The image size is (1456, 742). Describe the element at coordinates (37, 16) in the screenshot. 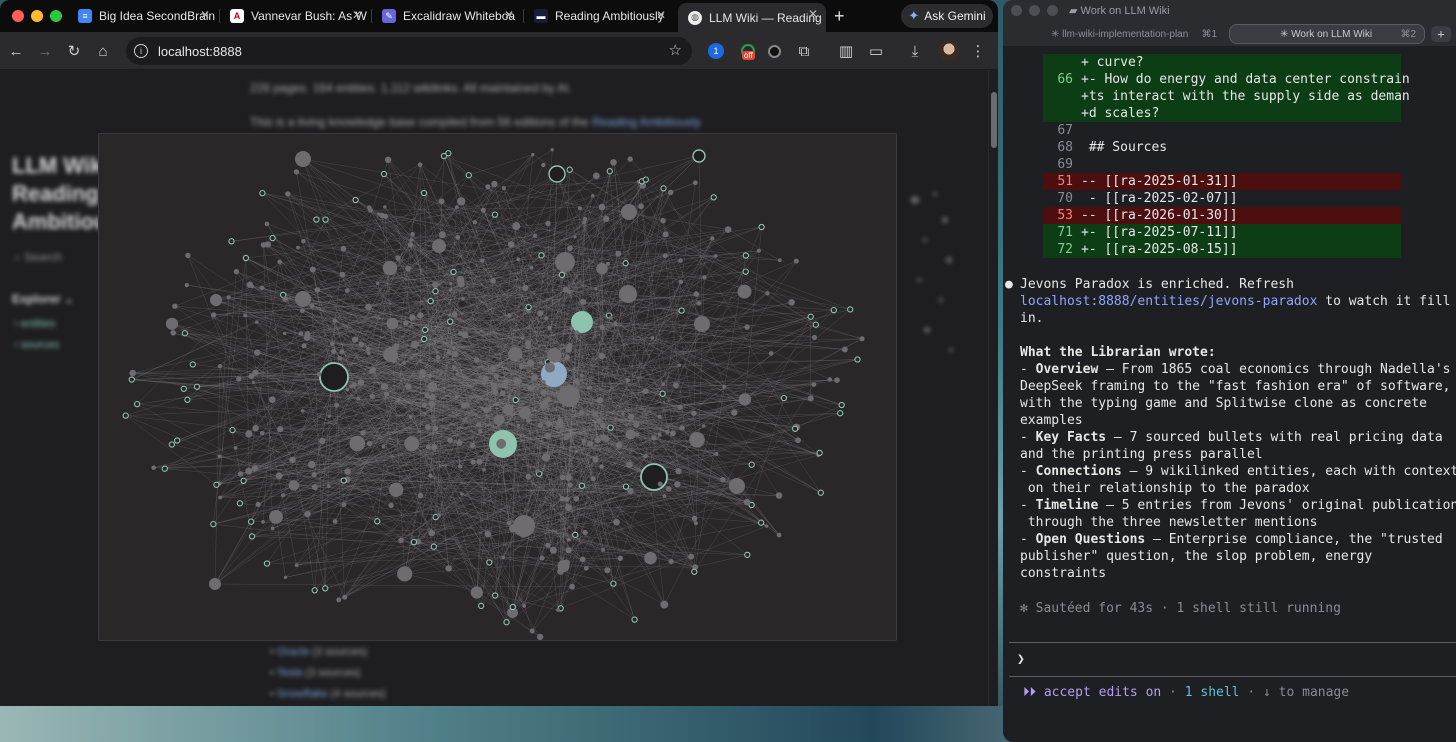

I see `minimize-window-button` at that location.